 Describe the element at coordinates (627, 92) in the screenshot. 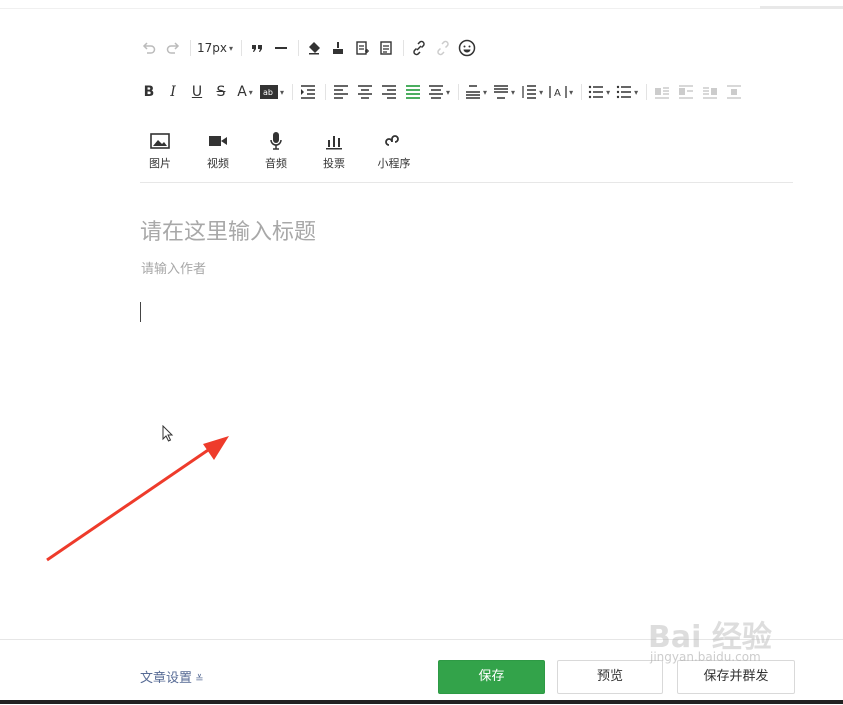

I see `unordered-list-icon: ▾` at that location.